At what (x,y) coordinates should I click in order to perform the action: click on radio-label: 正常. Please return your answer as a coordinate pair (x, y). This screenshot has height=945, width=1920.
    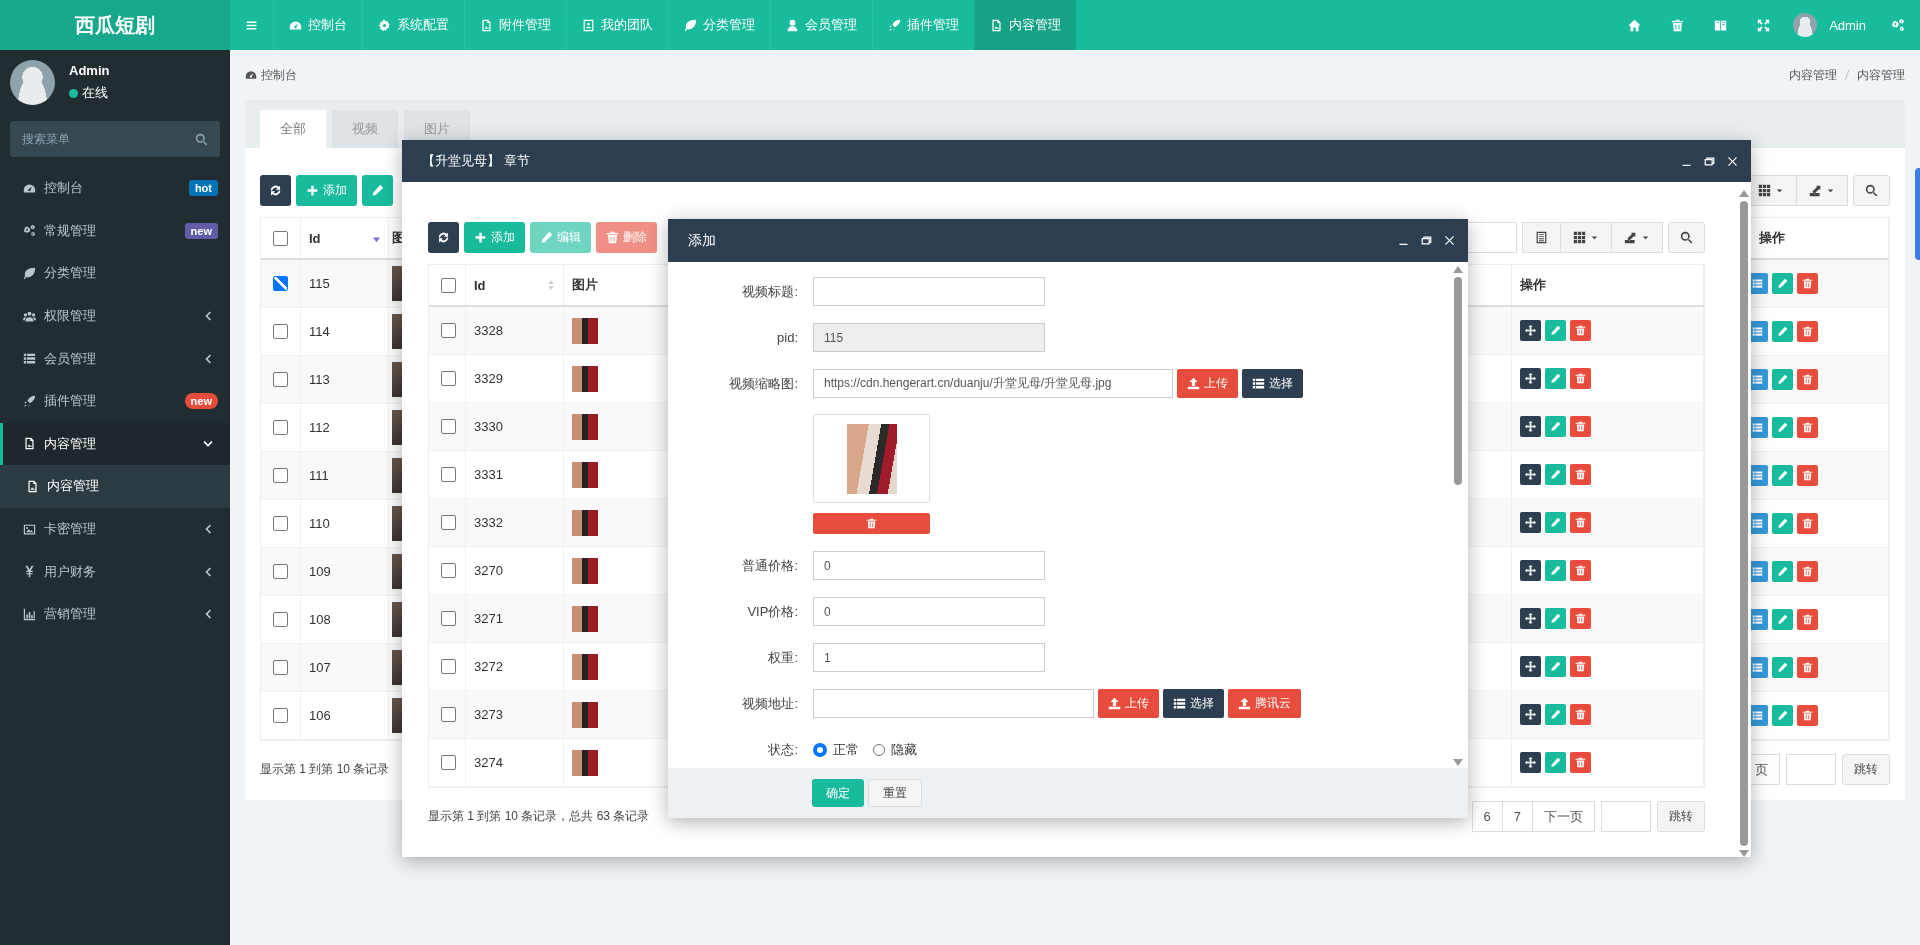
    Looking at the image, I should click on (846, 749).